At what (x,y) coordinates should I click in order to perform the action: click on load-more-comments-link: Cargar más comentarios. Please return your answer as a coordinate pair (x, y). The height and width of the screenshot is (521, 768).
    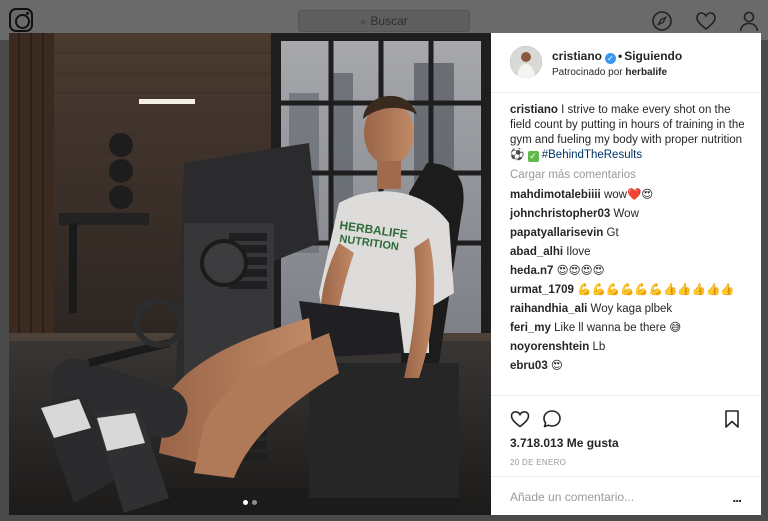
    Looking at the image, I should click on (630, 175).